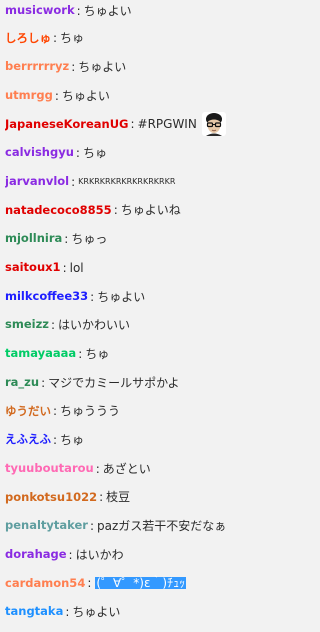 The height and width of the screenshot is (632, 320). I want to click on chat-username: saitoux1, so click(33, 268).